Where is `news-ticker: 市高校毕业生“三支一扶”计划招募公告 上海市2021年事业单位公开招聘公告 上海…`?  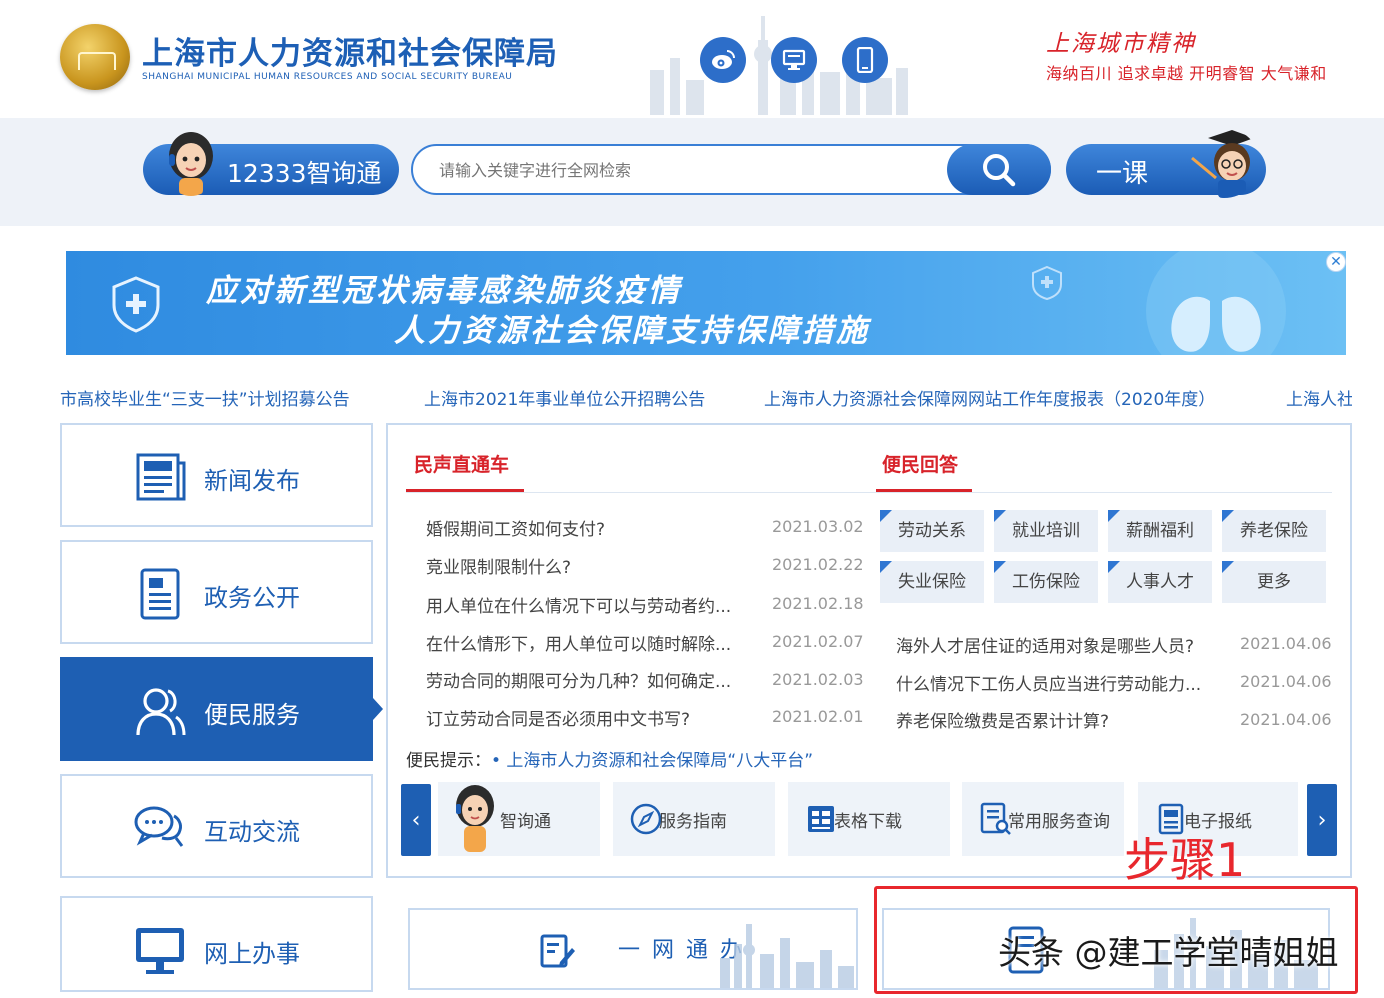
news-ticker: 市高校毕业生“三支一扶”计划招募公告 上海市2021年事业单位公开招聘公告 上海… is located at coordinates (706, 397).